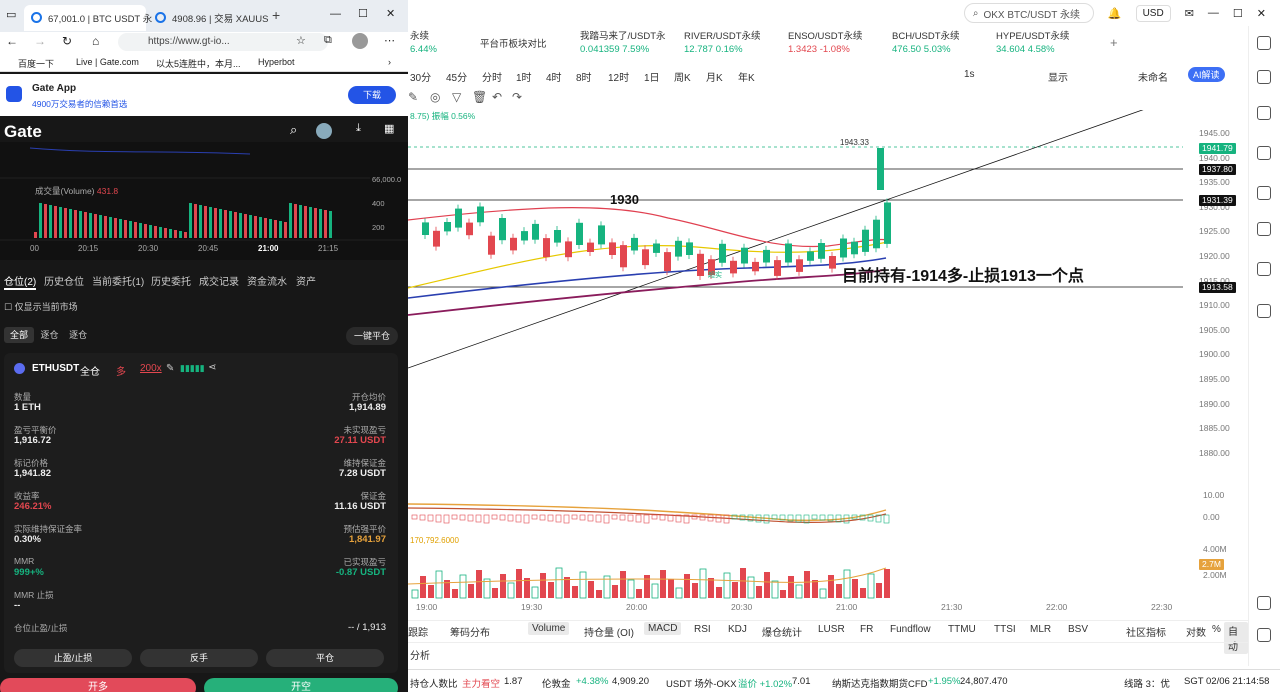 This screenshot has width=1280, height=692. I want to click on gate-logo: Gate, so click(23, 132).